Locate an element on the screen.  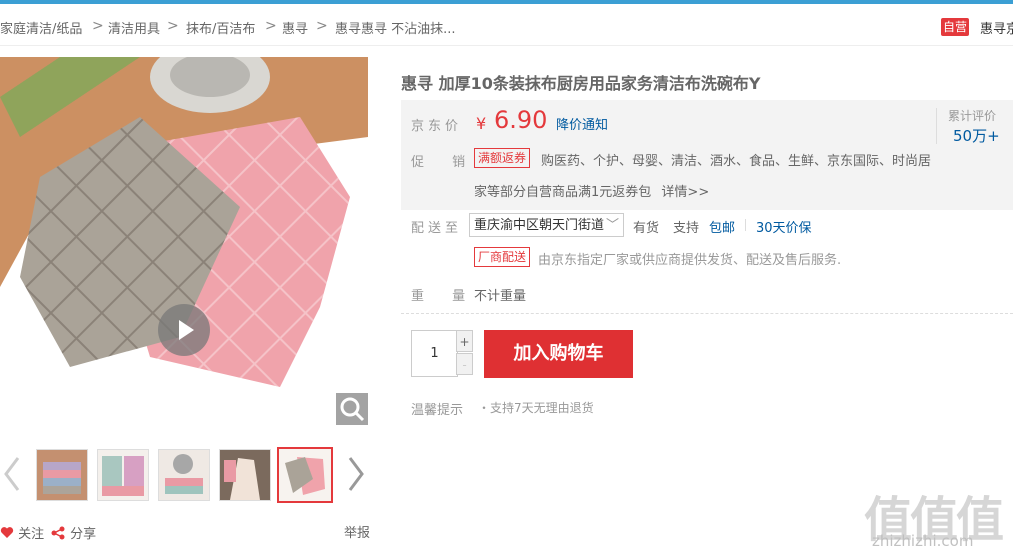
top-accent-bar is located at coordinates (506, 2).